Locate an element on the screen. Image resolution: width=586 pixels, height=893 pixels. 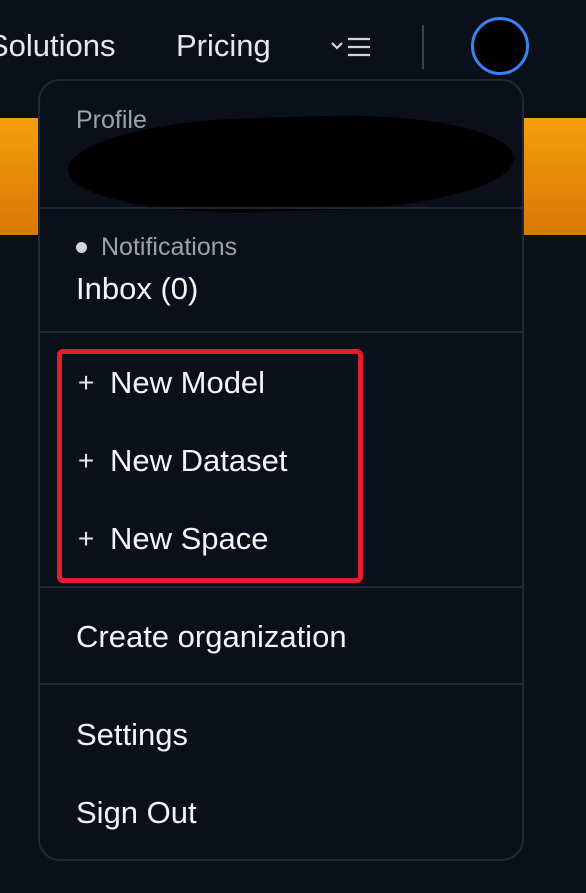
profile-section: Profile is located at coordinates (281, 149).